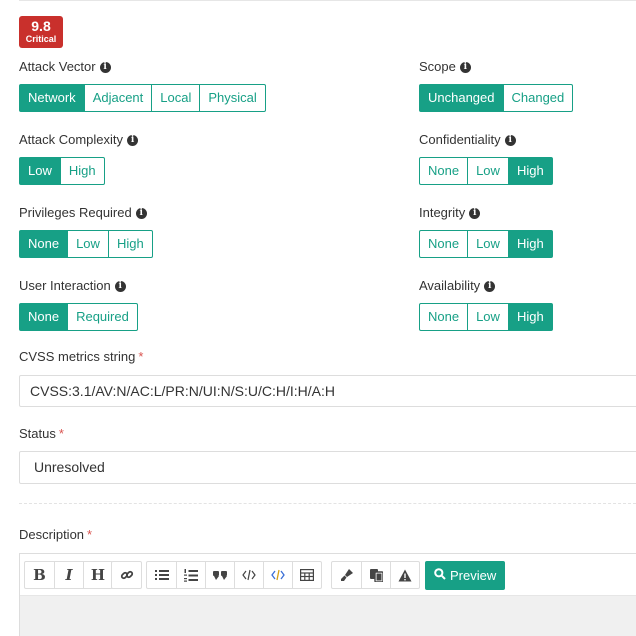 This screenshot has width=636, height=636. I want to click on attack-complexity-options: Low High, so click(78, 171).